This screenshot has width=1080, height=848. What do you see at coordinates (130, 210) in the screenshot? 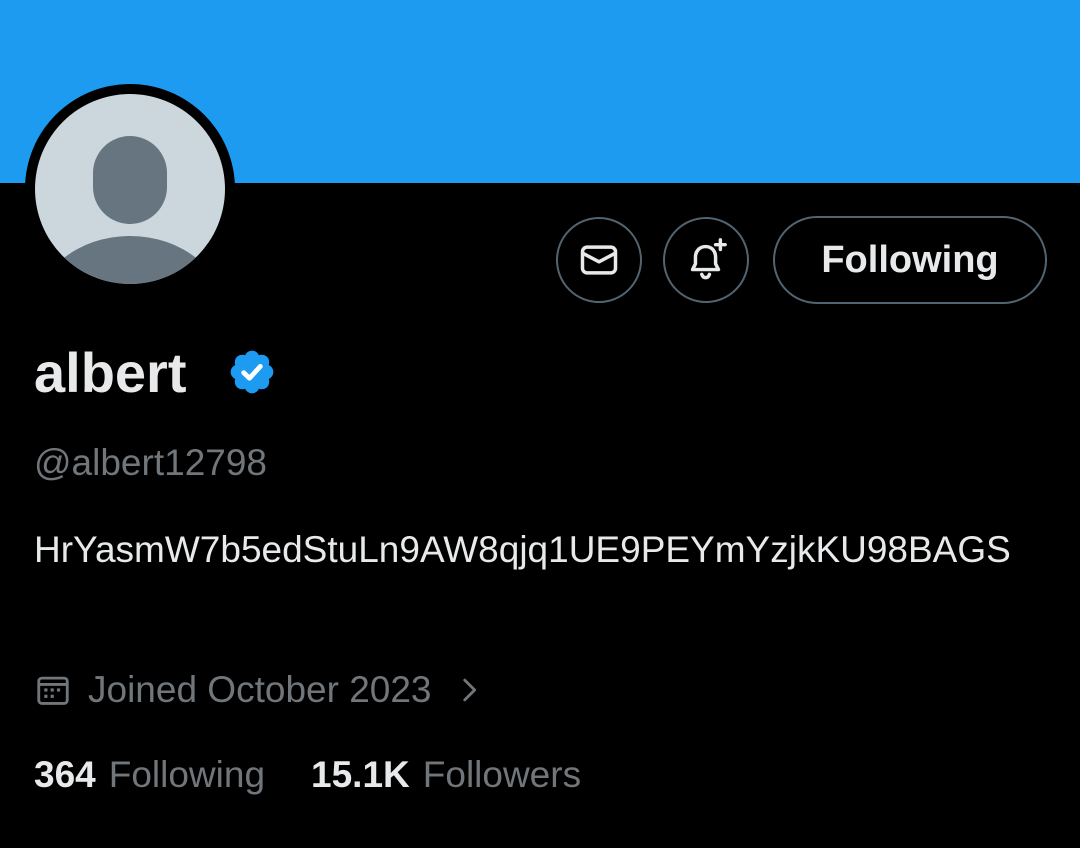
I see `default-avatar-icon` at bounding box center [130, 210].